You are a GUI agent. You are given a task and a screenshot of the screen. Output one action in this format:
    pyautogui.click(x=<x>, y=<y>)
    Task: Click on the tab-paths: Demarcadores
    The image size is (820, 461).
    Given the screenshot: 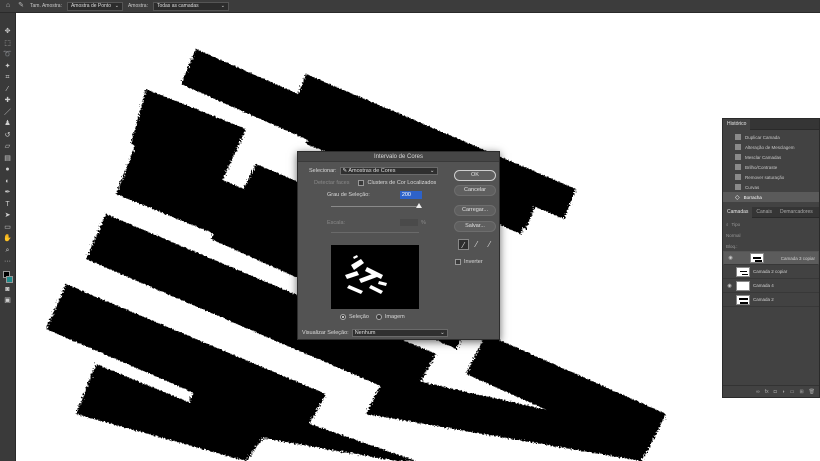 What is the action you would take?
    pyautogui.click(x=796, y=212)
    